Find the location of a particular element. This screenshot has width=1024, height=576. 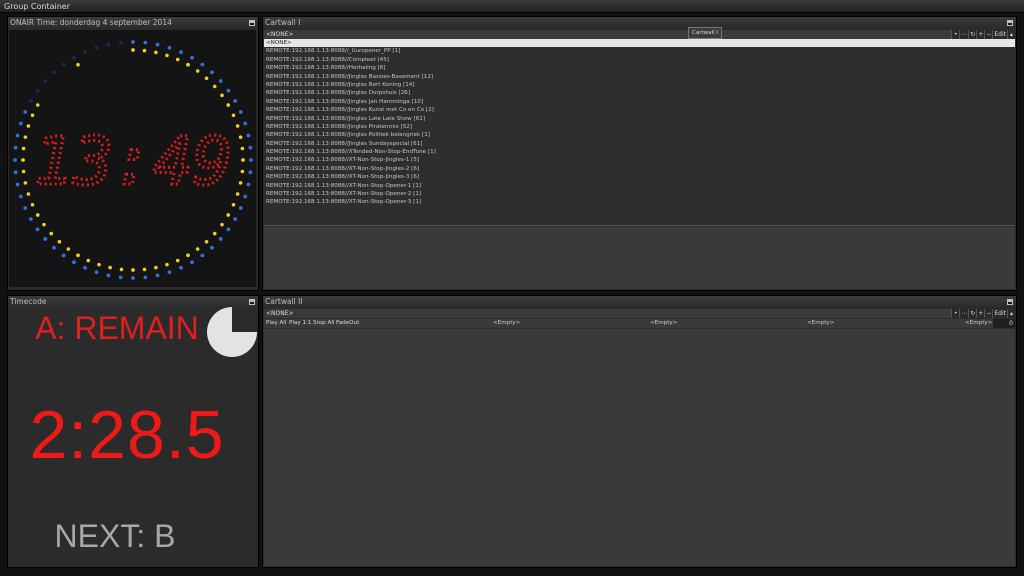

fadeout-button: FadeOut is located at coordinates (347, 323).